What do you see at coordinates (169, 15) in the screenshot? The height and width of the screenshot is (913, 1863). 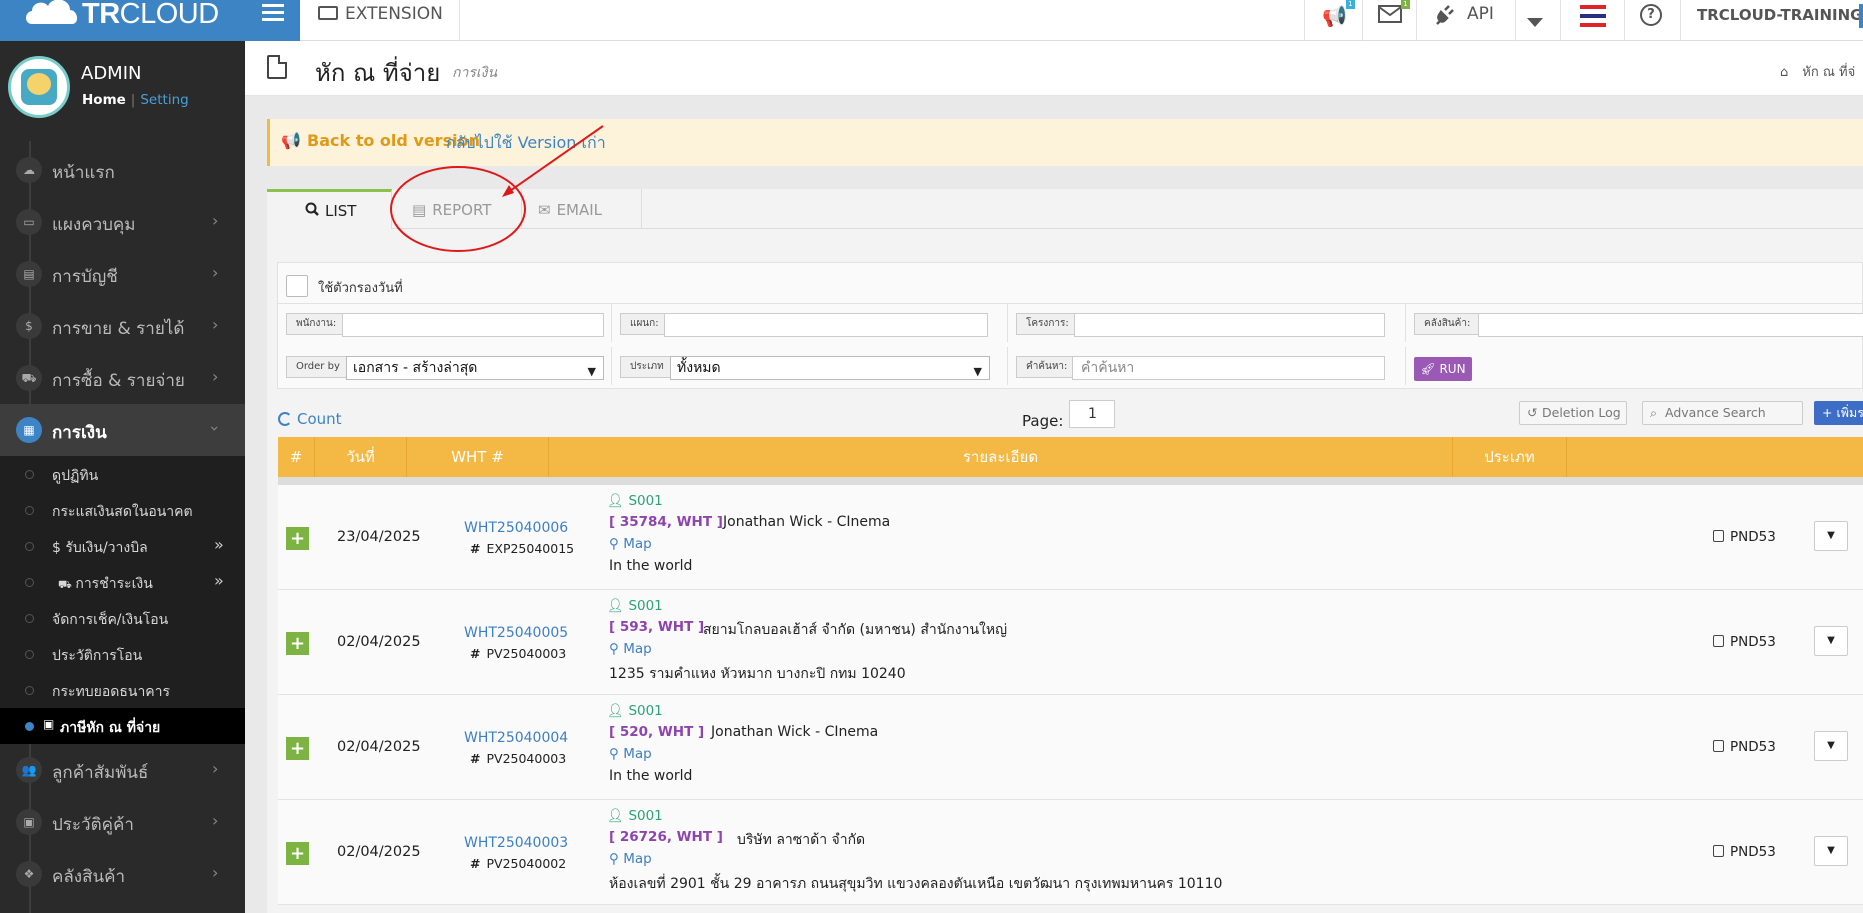 I see `brand-light: CLOUD` at bounding box center [169, 15].